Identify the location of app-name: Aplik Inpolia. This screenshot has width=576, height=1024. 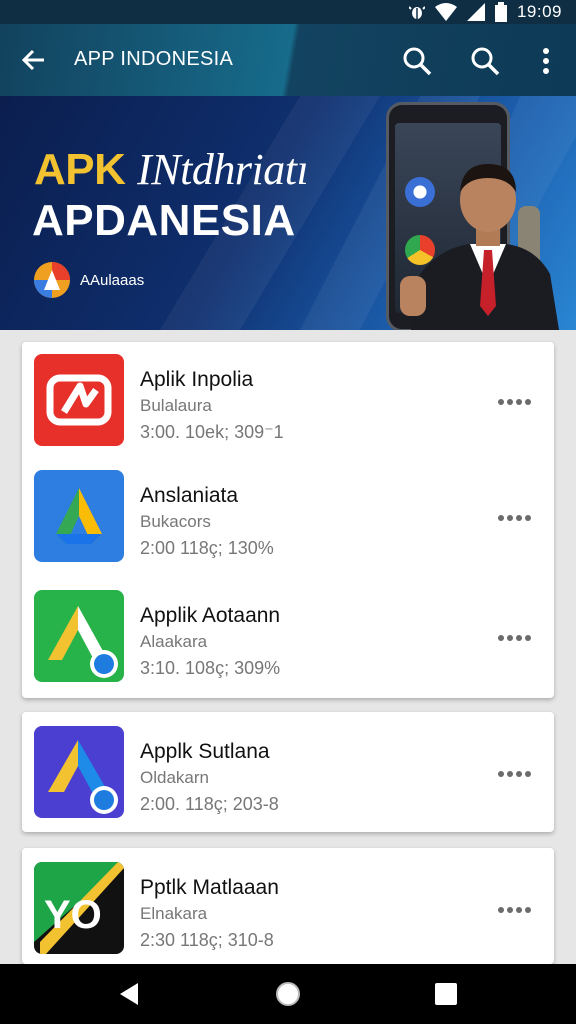
(197, 379).